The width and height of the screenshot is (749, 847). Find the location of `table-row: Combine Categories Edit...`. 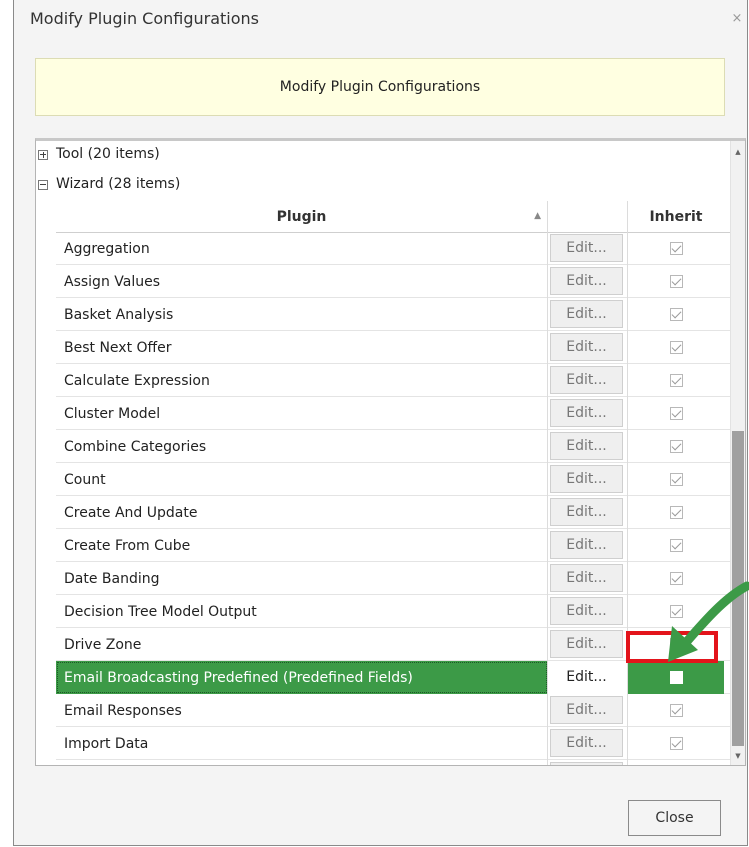

table-row: Combine Categories Edit... is located at coordinates (393, 446).